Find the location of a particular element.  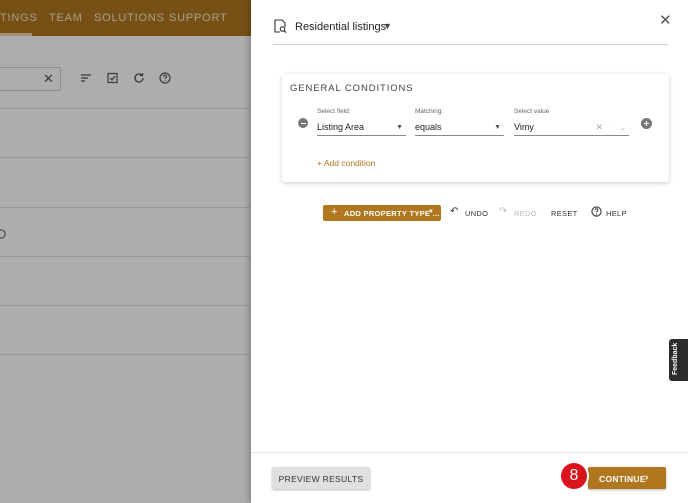

add-condition-link: + Add condition is located at coordinates (346, 163).